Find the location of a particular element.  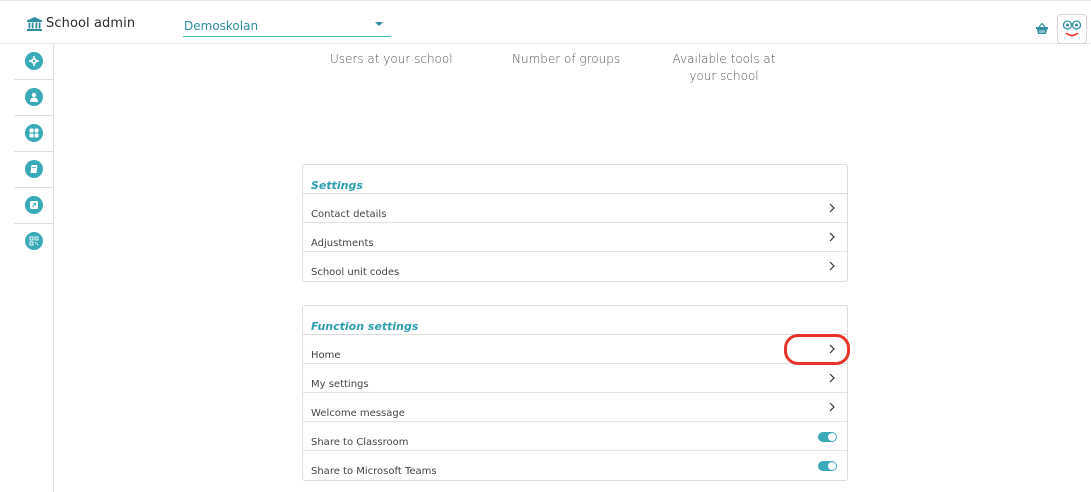

external-link-icon is located at coordinates (34, 205).